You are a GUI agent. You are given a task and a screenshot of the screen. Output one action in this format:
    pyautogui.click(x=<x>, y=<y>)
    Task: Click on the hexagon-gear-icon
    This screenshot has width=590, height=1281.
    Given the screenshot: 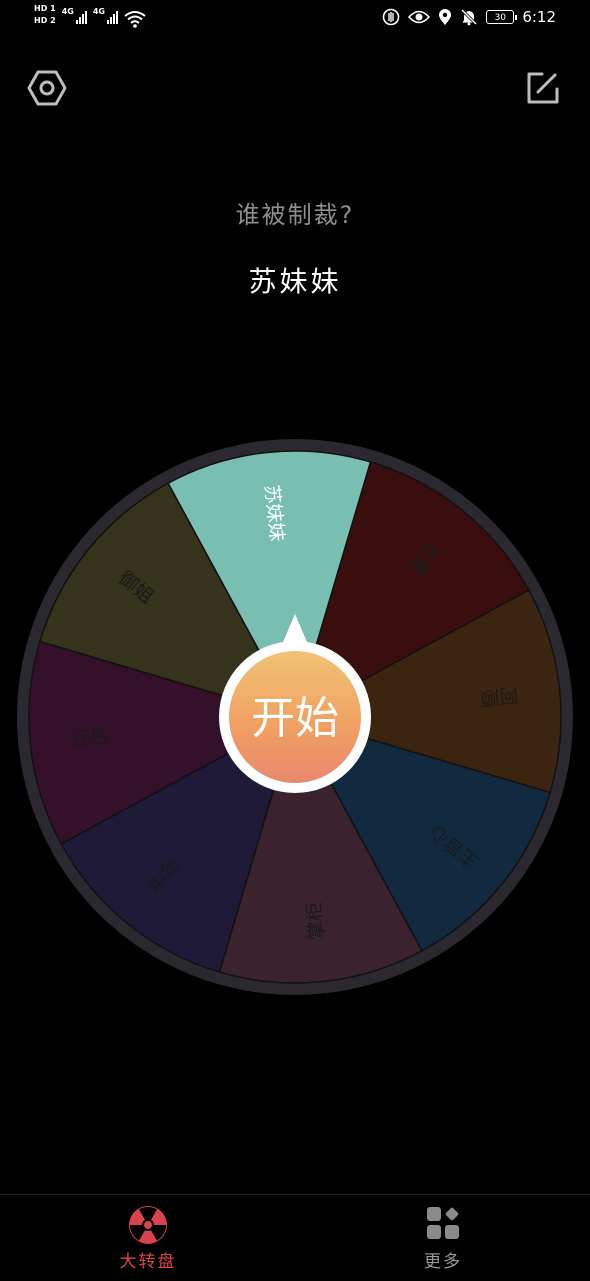 What is the action you would take?
    pyautogui.click(x=47, y=88)
    